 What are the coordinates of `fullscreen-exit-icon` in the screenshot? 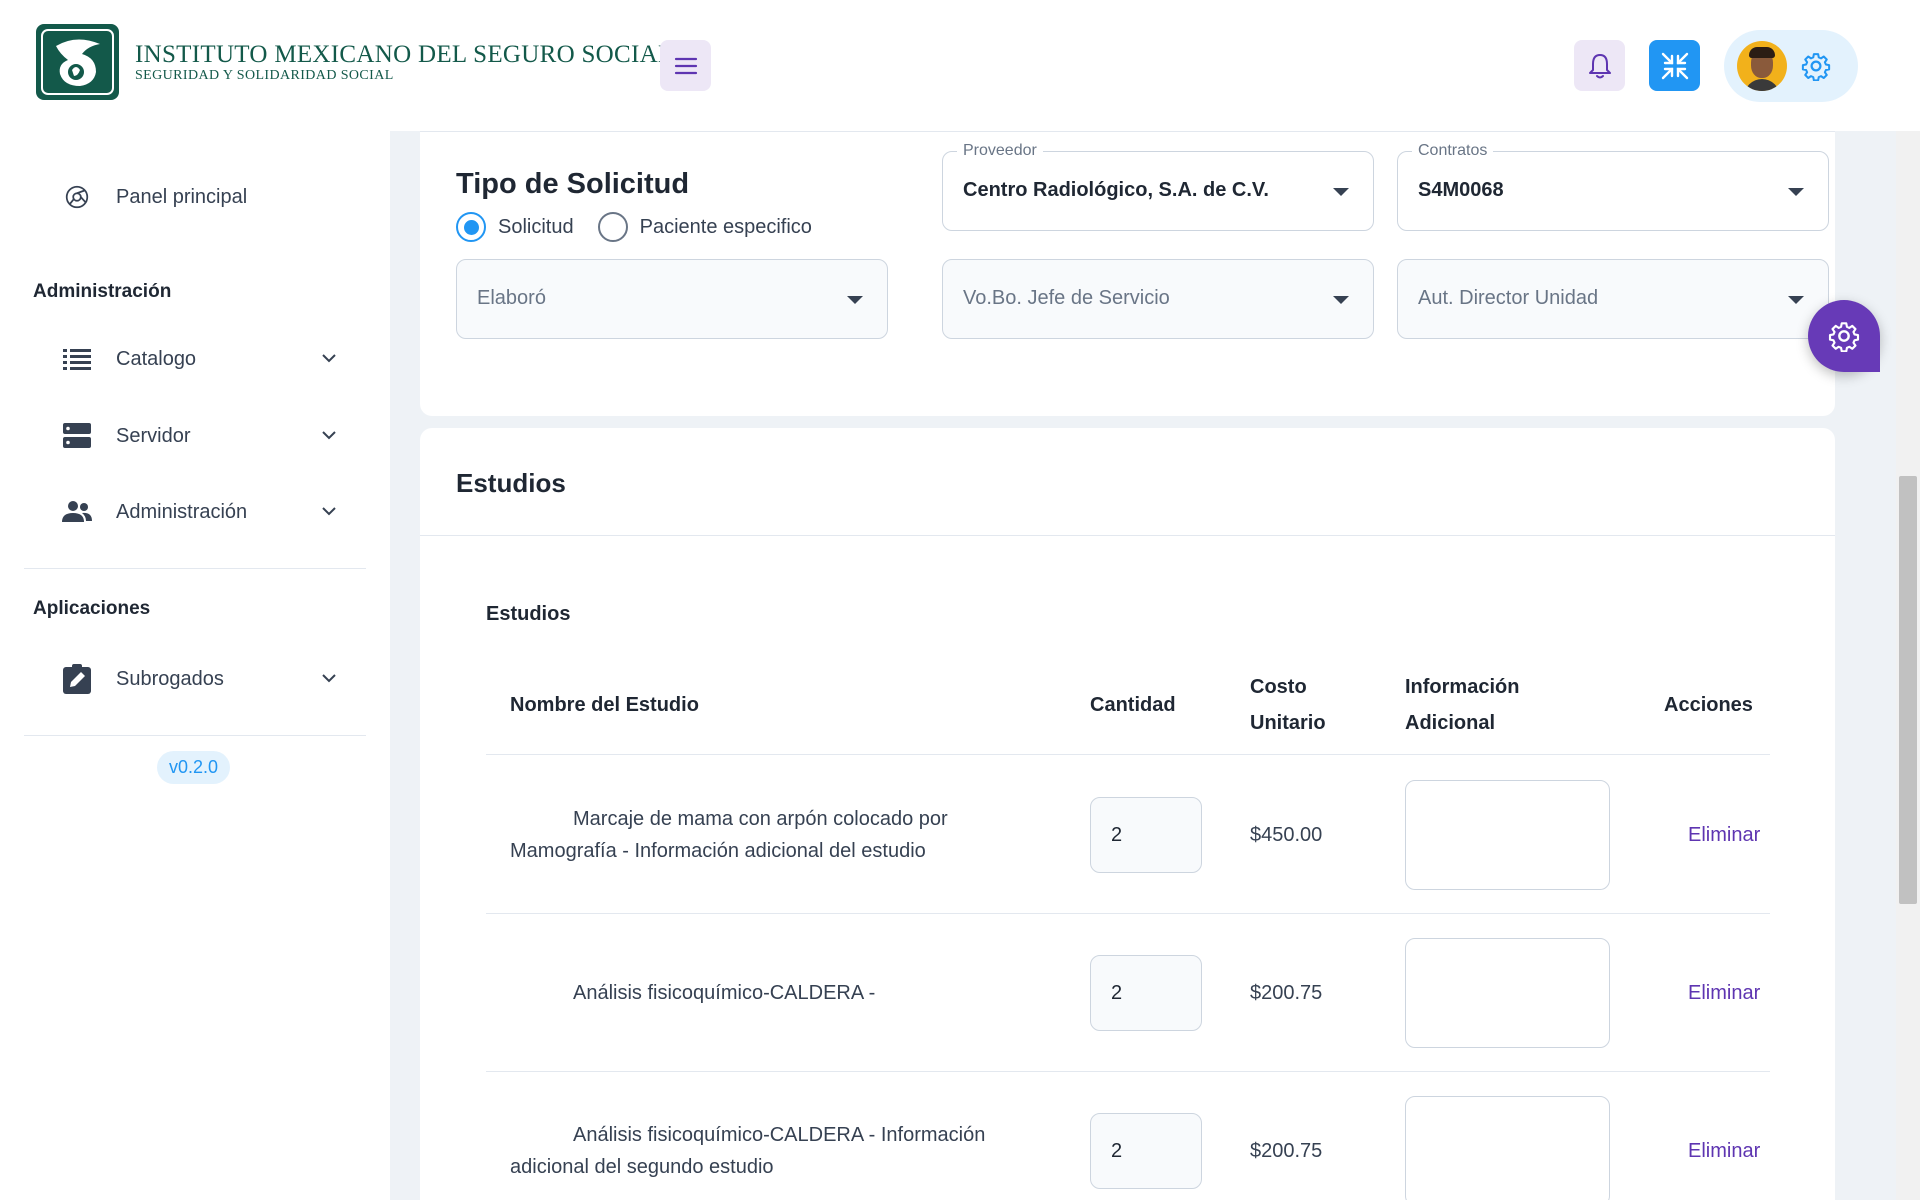 It's located at (1674, 65).